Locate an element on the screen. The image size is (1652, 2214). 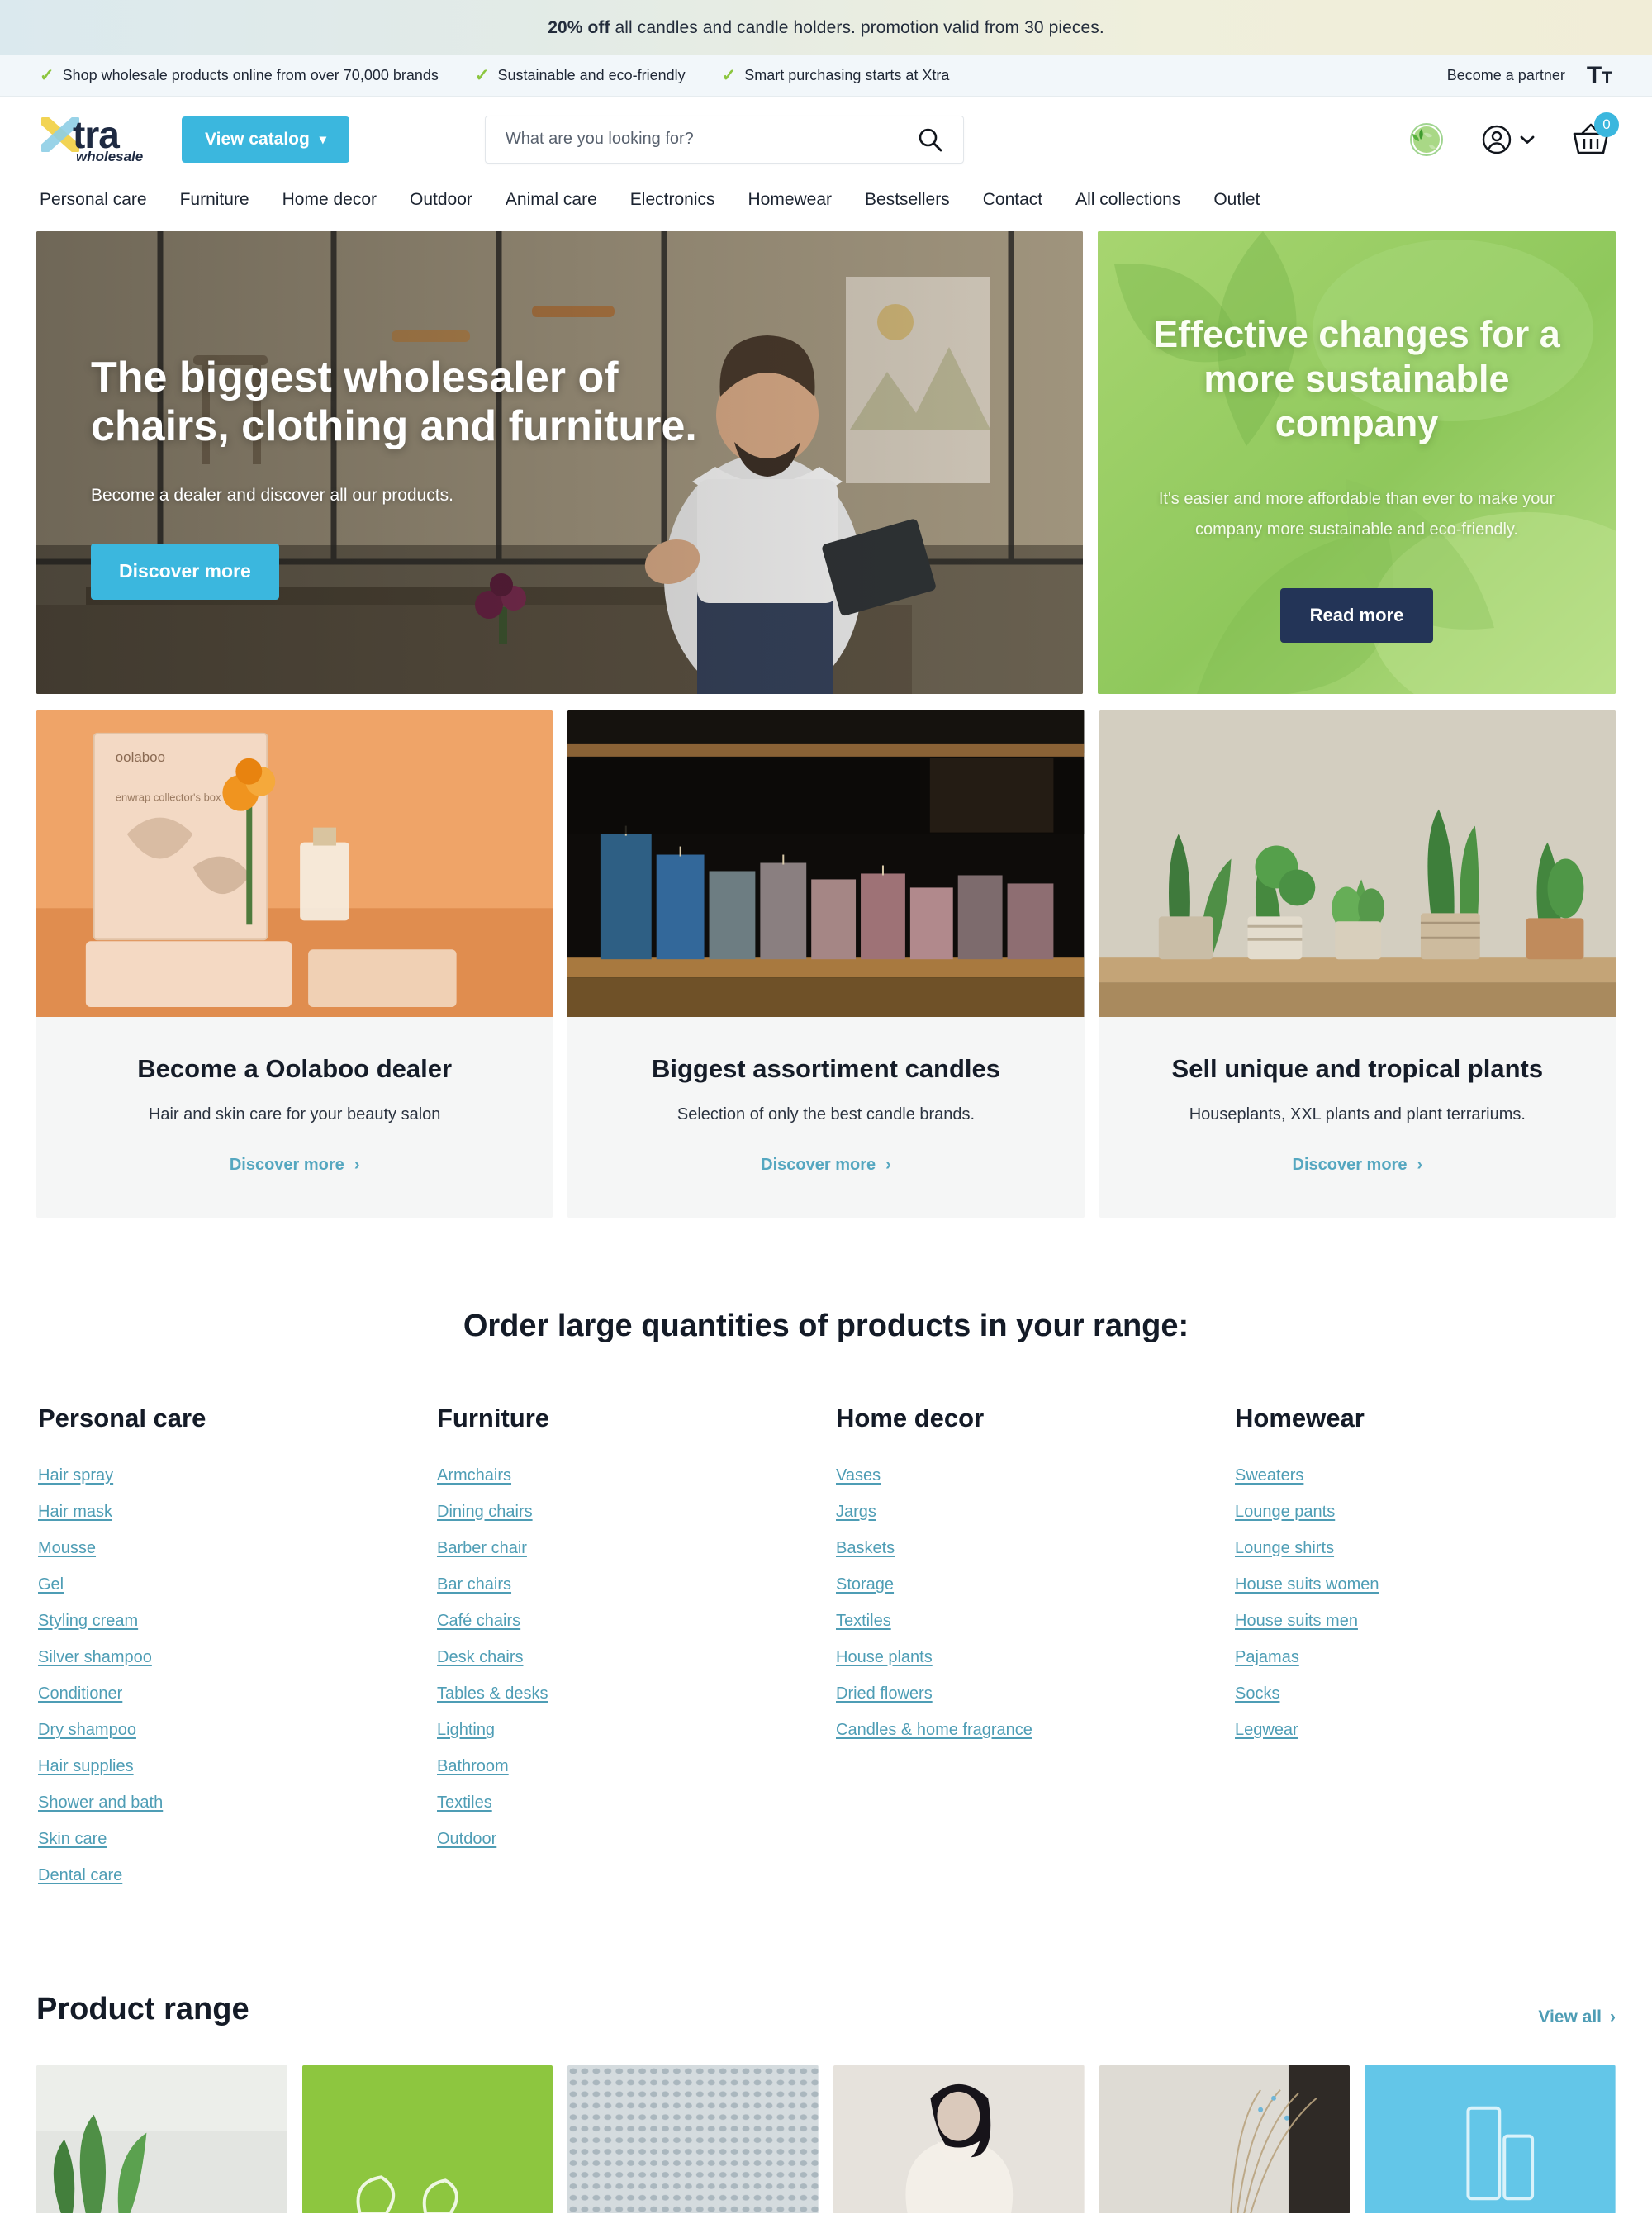
category-link: Sweaters is located at coordinates (1269, 1475).